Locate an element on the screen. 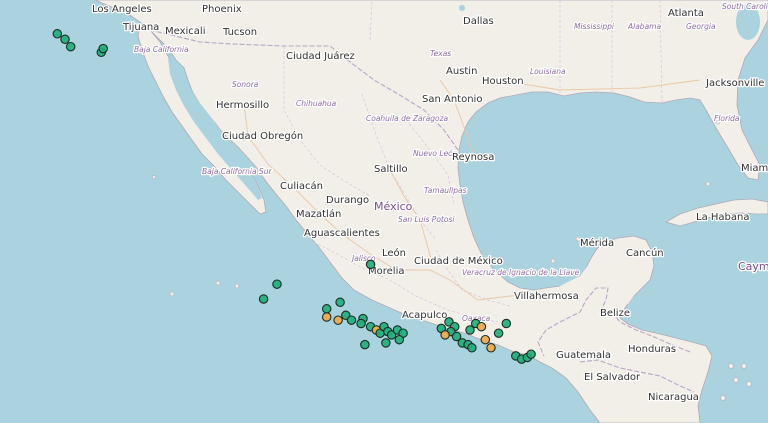 Image resolution: width=768 pixels, height=423 pixels. city-label: Belize is located at coordinates (615, 314).